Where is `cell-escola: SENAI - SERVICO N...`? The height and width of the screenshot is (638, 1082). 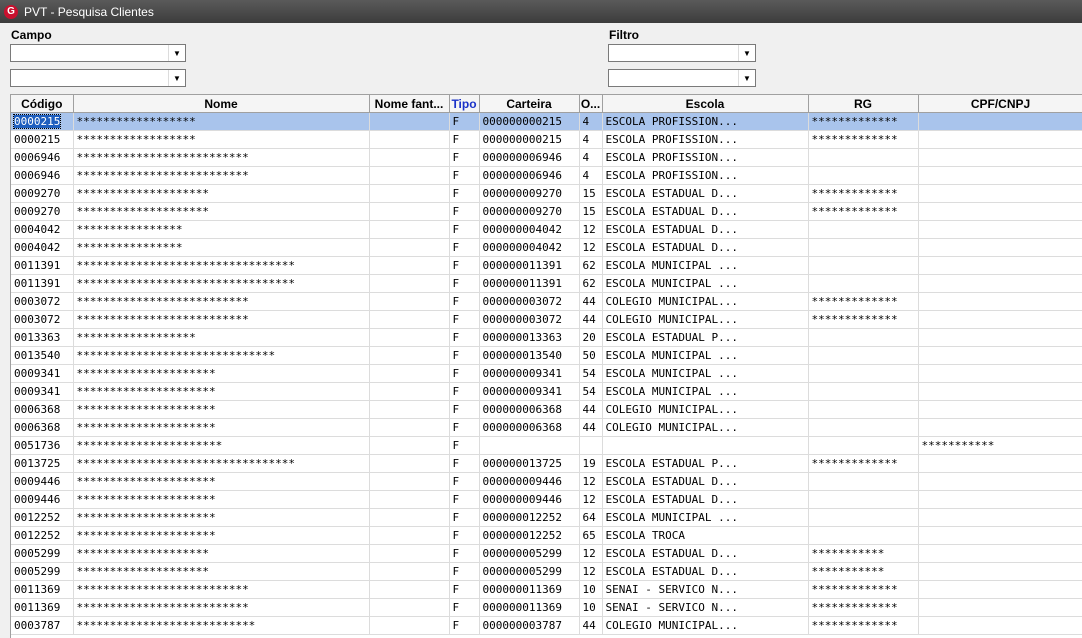 cell-escola: SENAI - SERVICO N... is located at coordinates (705, 607).